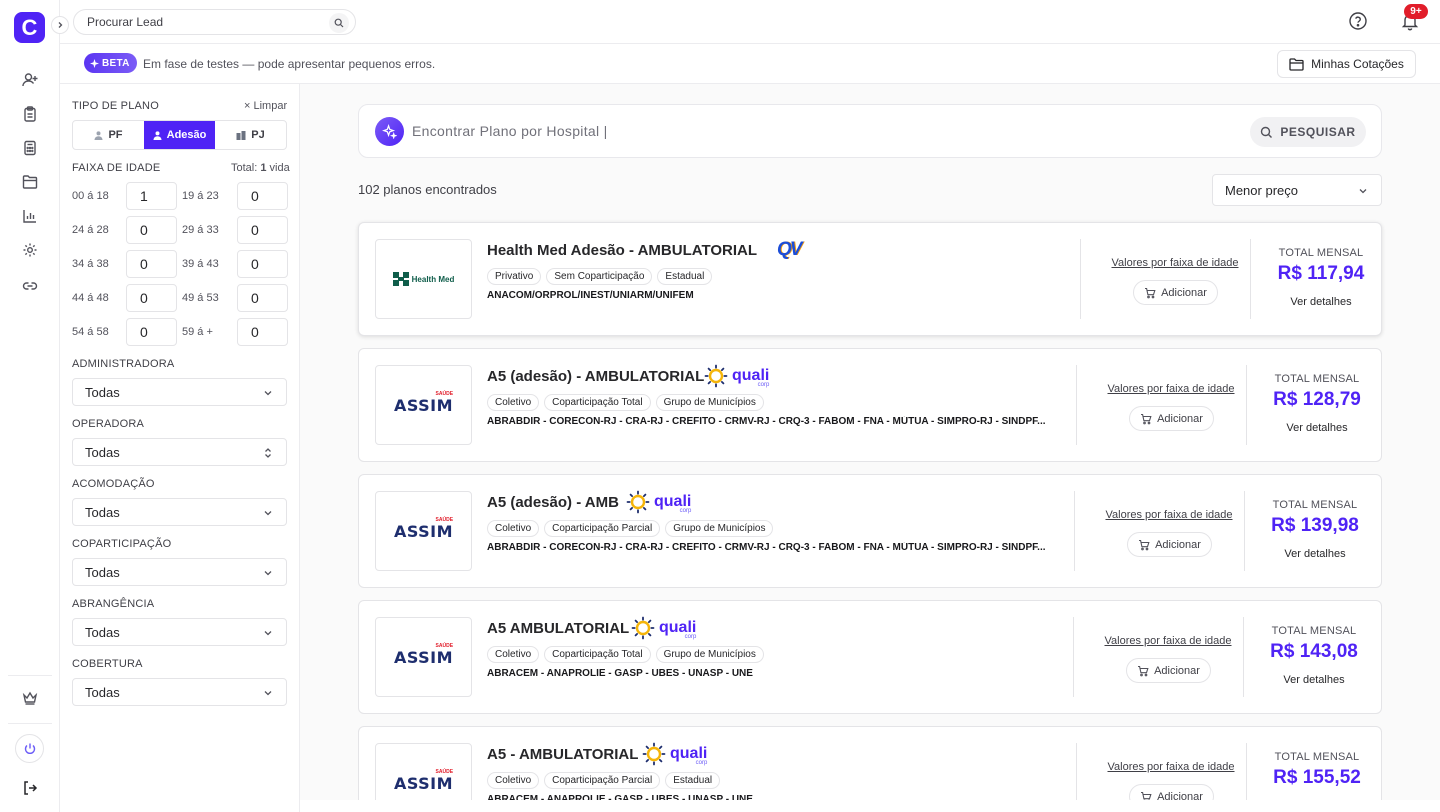 The height and width of the screenshot is (812, 1440). Describe the element at coordinates (339, 23) in the screenshot. I see `search-icon` at that location.